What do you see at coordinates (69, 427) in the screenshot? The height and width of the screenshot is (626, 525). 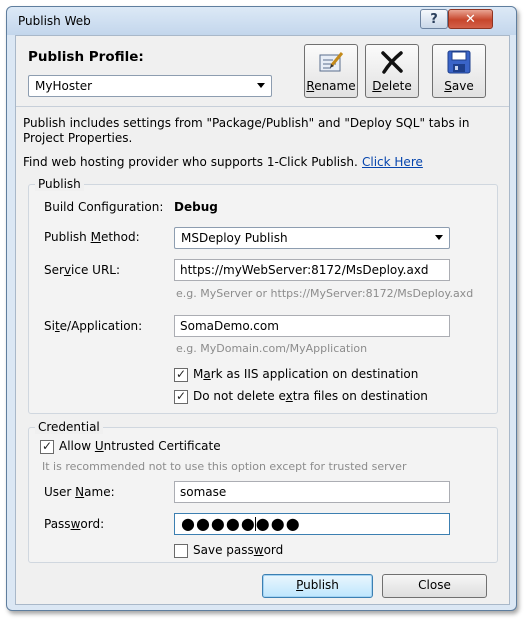 I see `credential-group-label: Credential` at bounding box center [69, 427].